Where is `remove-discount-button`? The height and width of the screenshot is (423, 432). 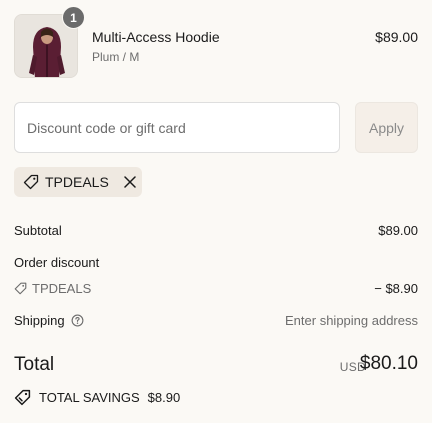
remove-discount-button is located at coordinates (130, 182).